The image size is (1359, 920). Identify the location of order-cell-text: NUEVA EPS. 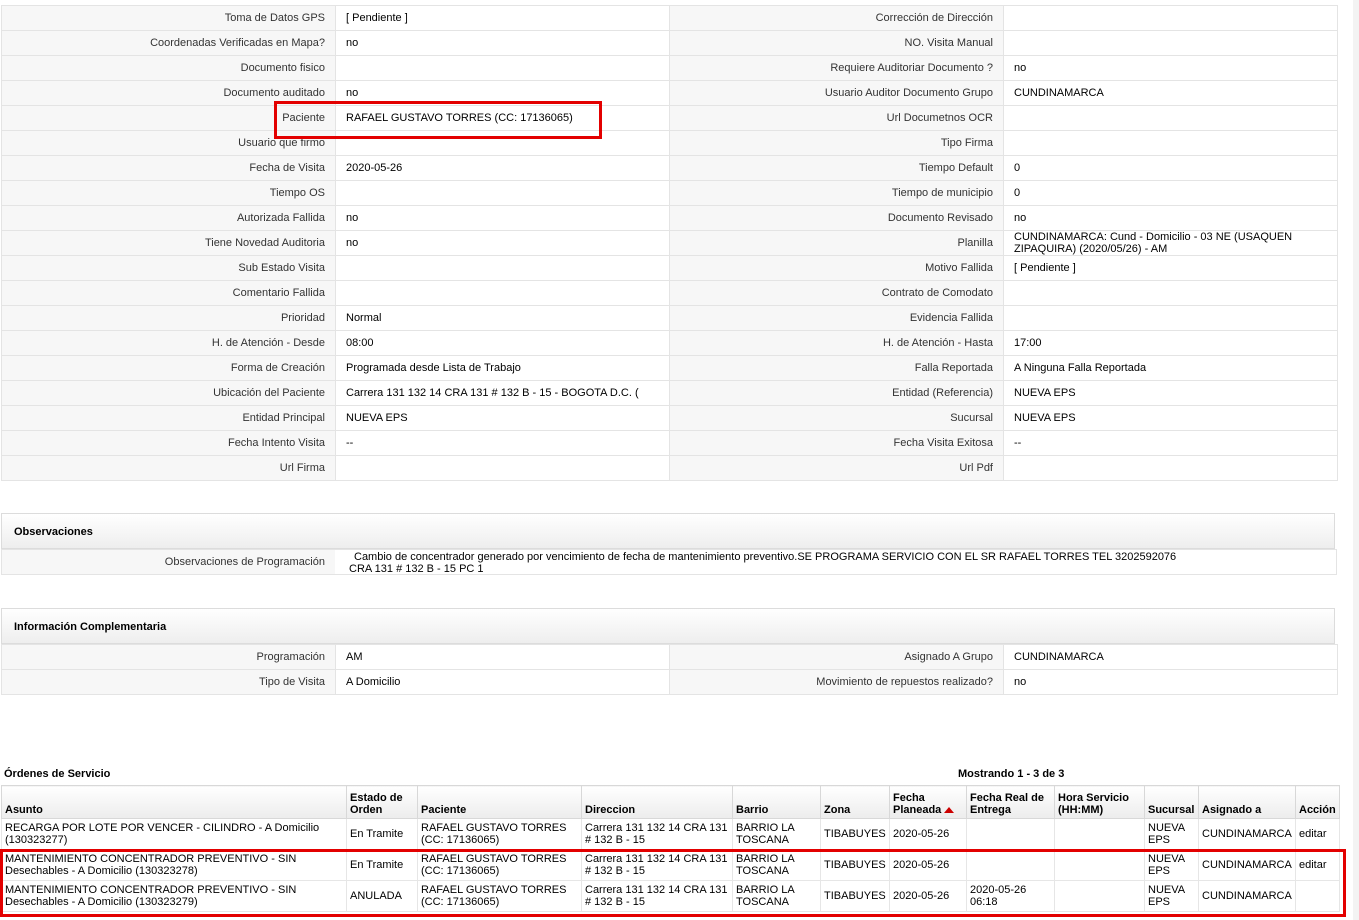
(1166, 865).